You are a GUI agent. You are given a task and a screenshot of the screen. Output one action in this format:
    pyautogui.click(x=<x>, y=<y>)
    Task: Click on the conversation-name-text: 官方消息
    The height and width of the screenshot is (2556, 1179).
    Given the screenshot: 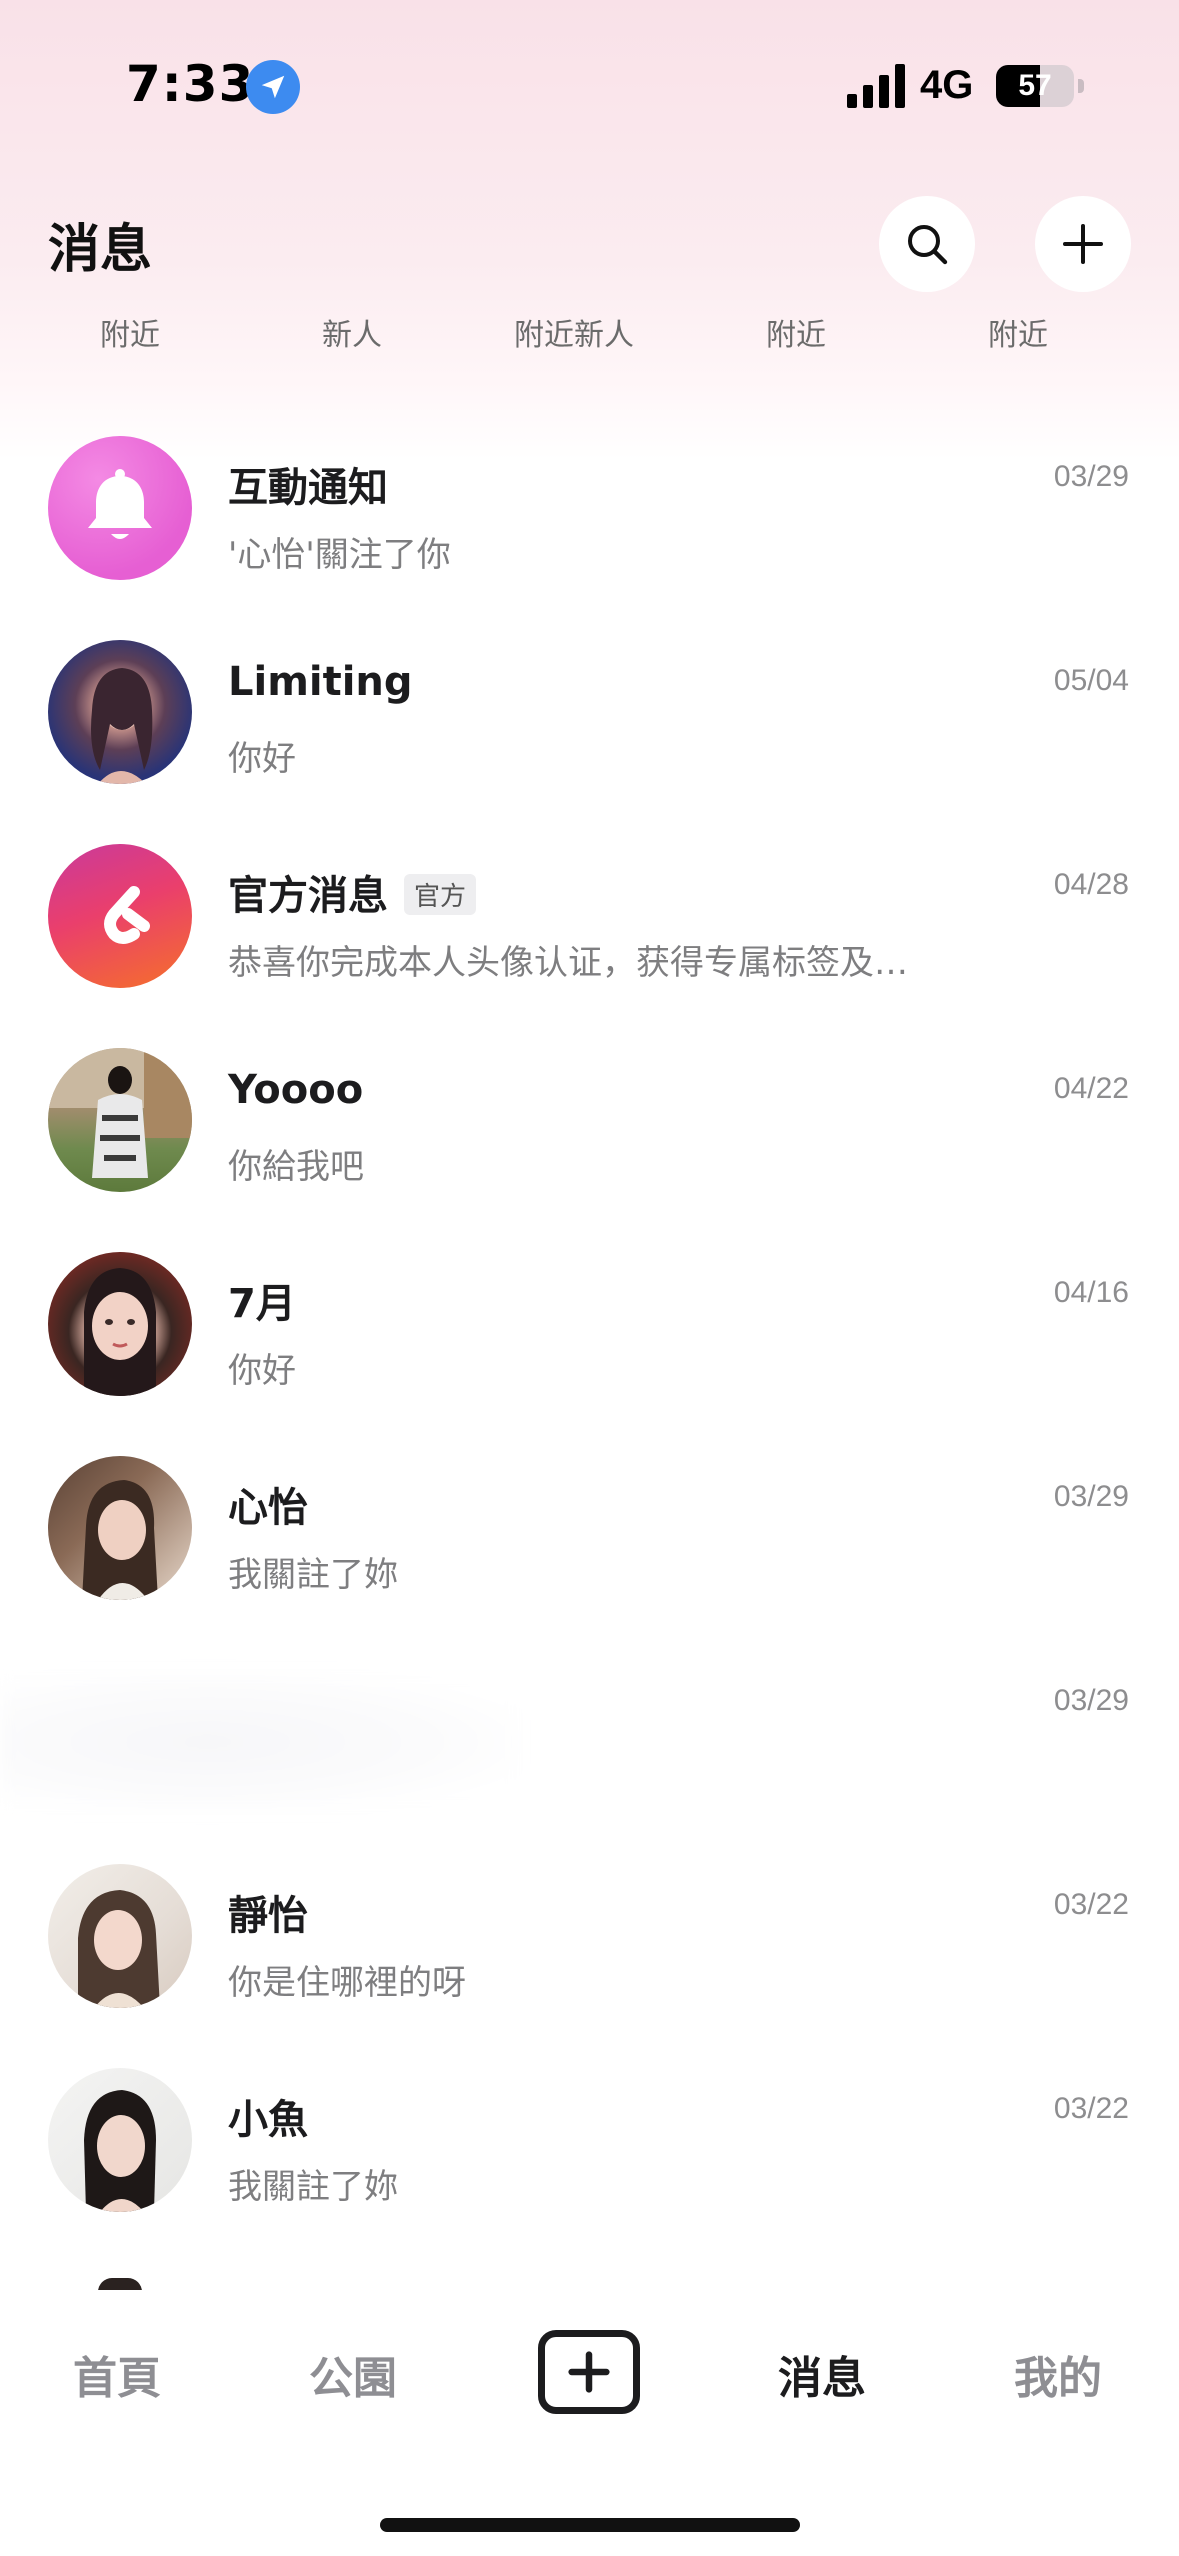 What is the action you would take?
    pyautogui.click(x=308, y=896)
    